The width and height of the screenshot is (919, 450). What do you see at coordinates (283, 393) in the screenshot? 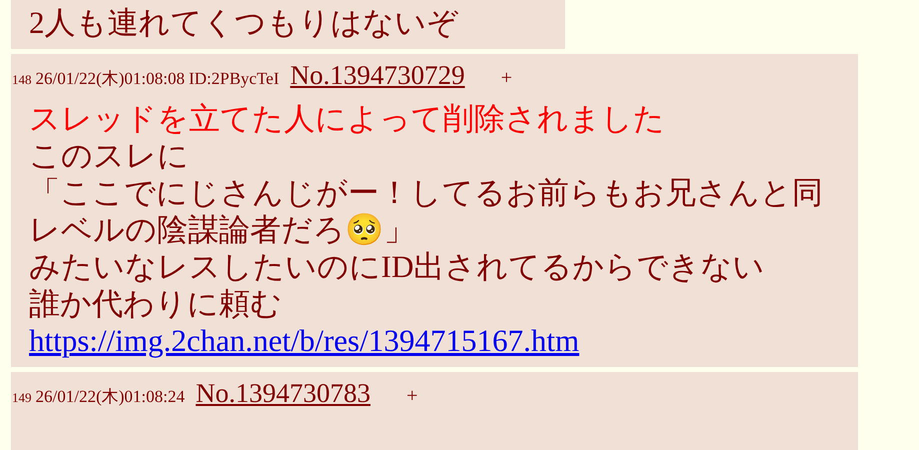
I see `post-no-link: No.1394730783` at bounding box center [283, 393].